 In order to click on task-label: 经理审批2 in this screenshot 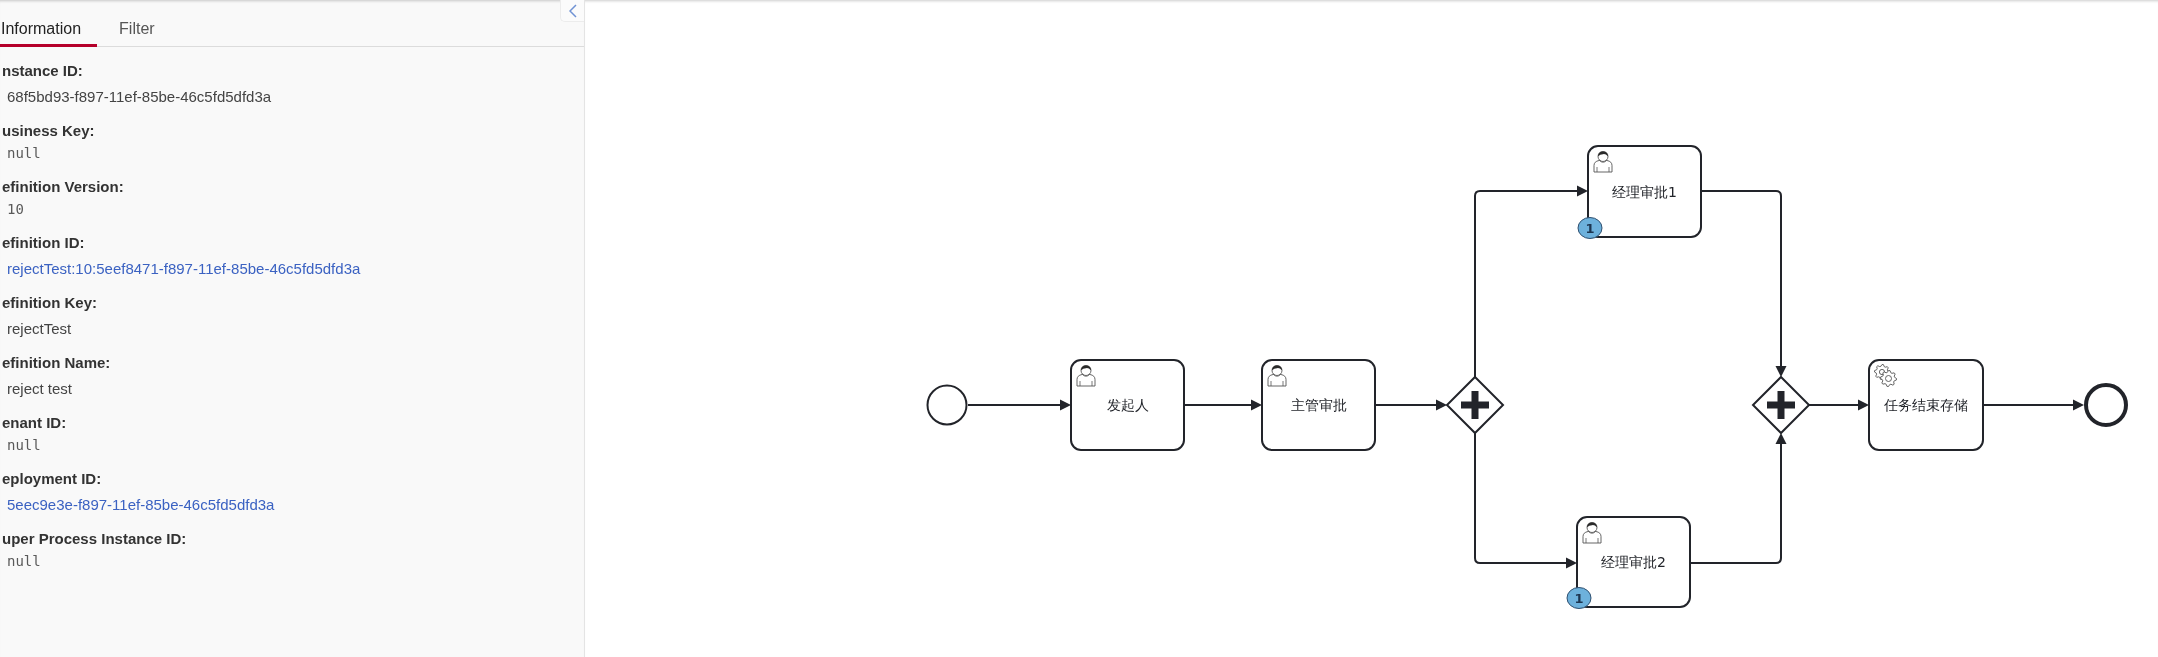, I will do `click(1633, 562)`.